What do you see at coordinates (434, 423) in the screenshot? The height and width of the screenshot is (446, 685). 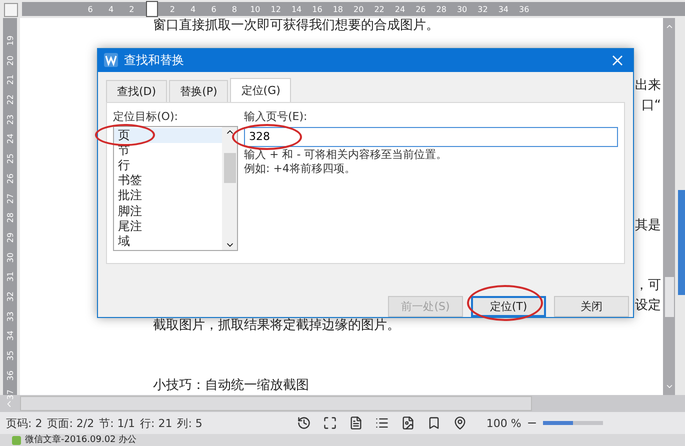 I see `bookmark-icon` at bounding box center [434, 423].